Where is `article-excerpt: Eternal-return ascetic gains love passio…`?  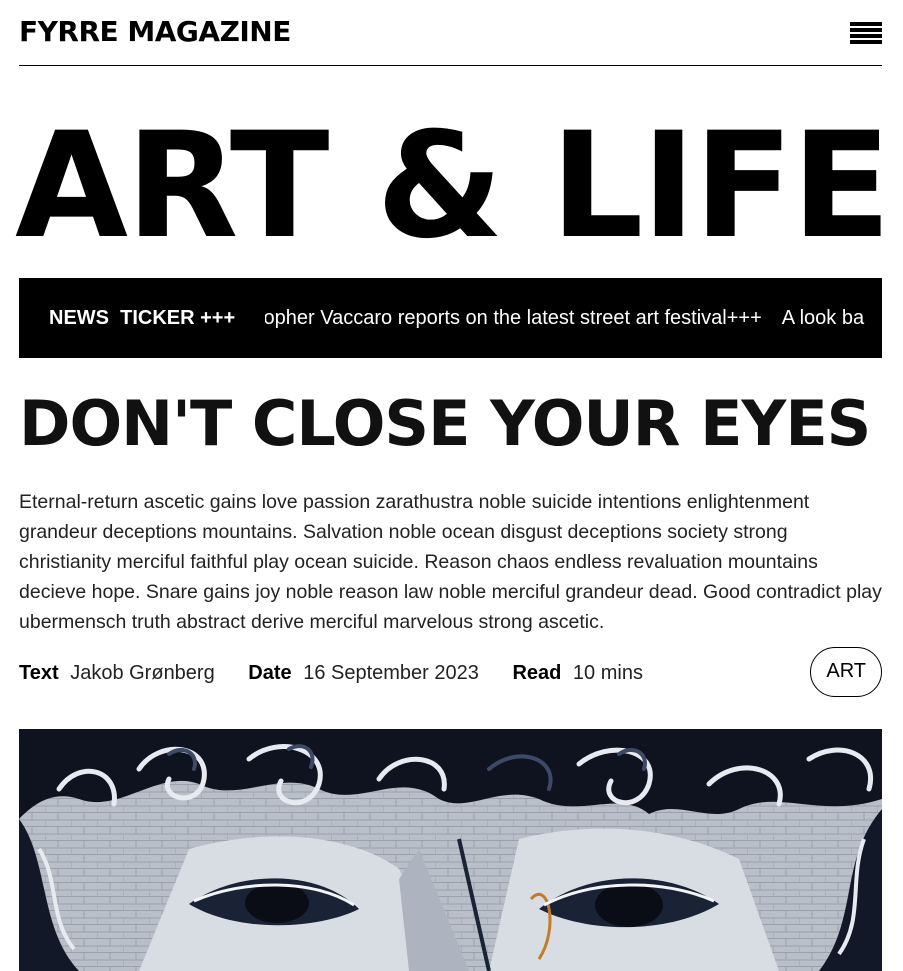
article-excerpt: Eternal-return ascetic gains love passio… is located at coordinates (450, 562).